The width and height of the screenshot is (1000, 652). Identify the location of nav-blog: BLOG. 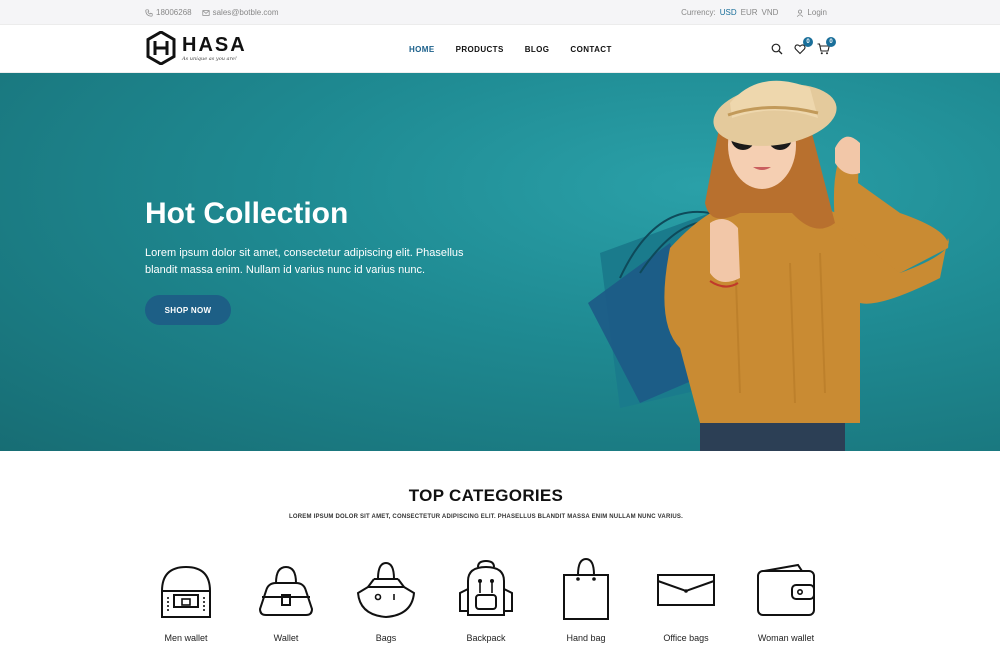
(537, 49).